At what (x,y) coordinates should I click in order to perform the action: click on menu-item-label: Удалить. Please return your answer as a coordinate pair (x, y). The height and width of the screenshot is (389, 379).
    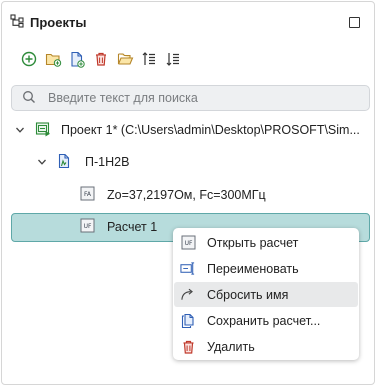
    Looking at the image, I should click on (231, 346).